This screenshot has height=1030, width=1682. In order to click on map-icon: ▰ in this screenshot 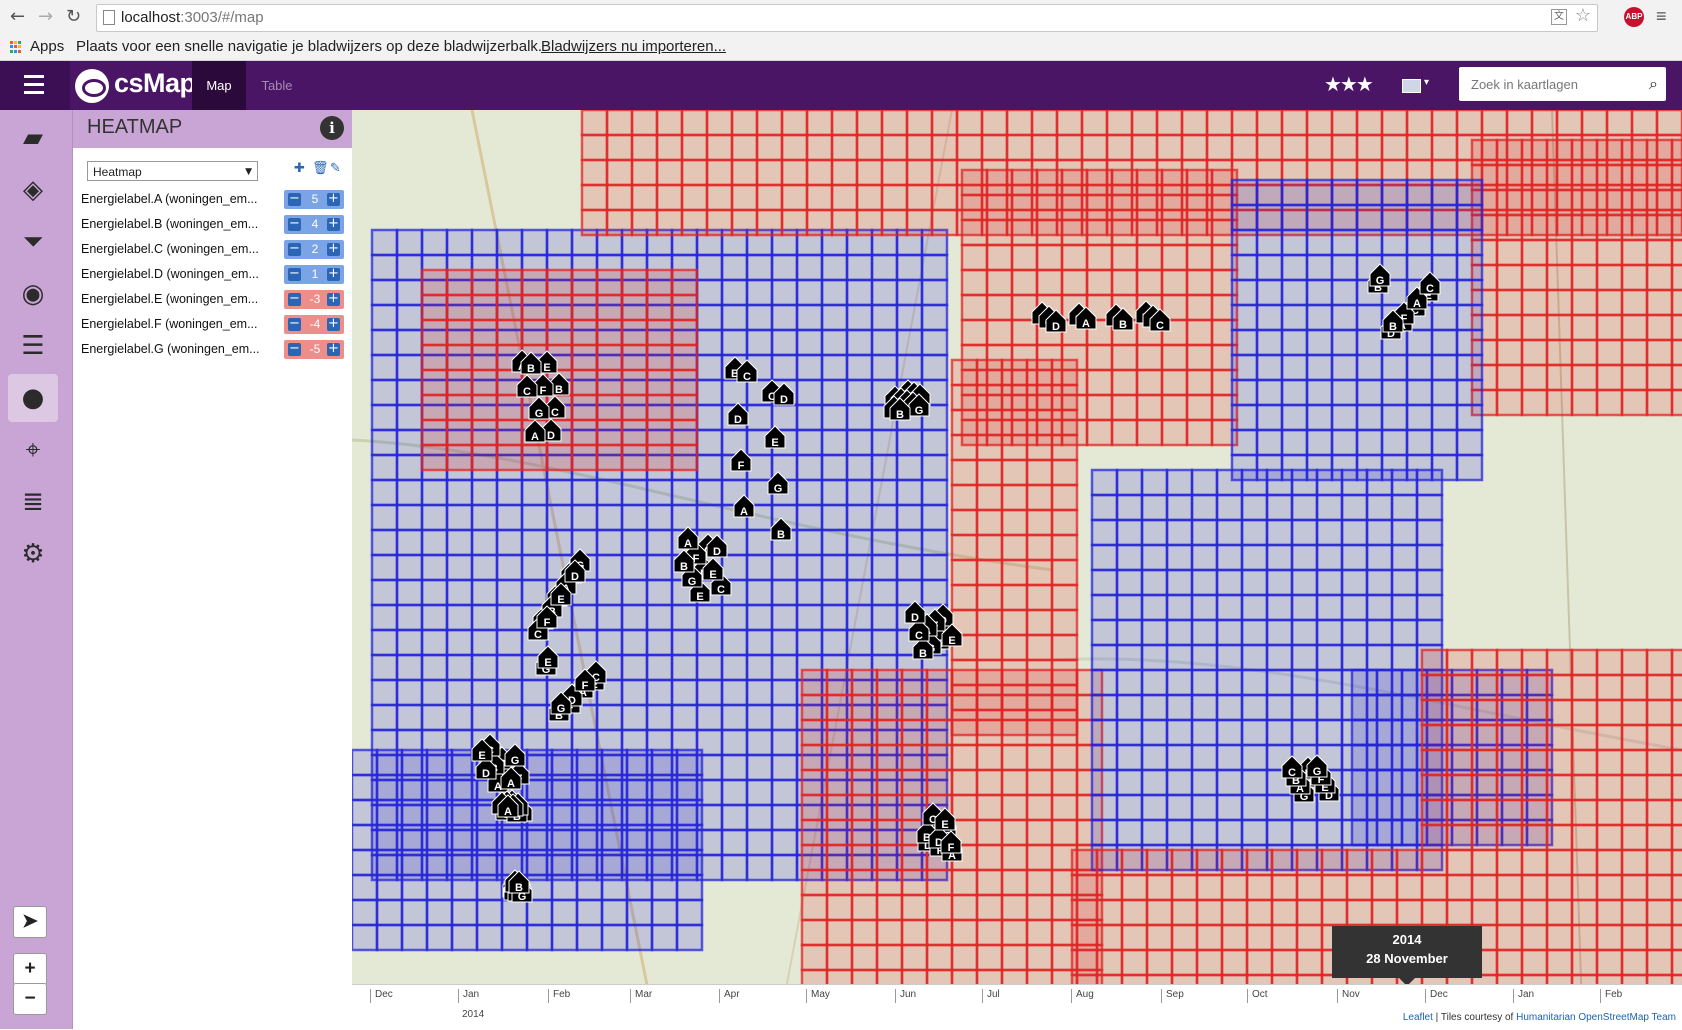, I will do `click(33, 138)`.